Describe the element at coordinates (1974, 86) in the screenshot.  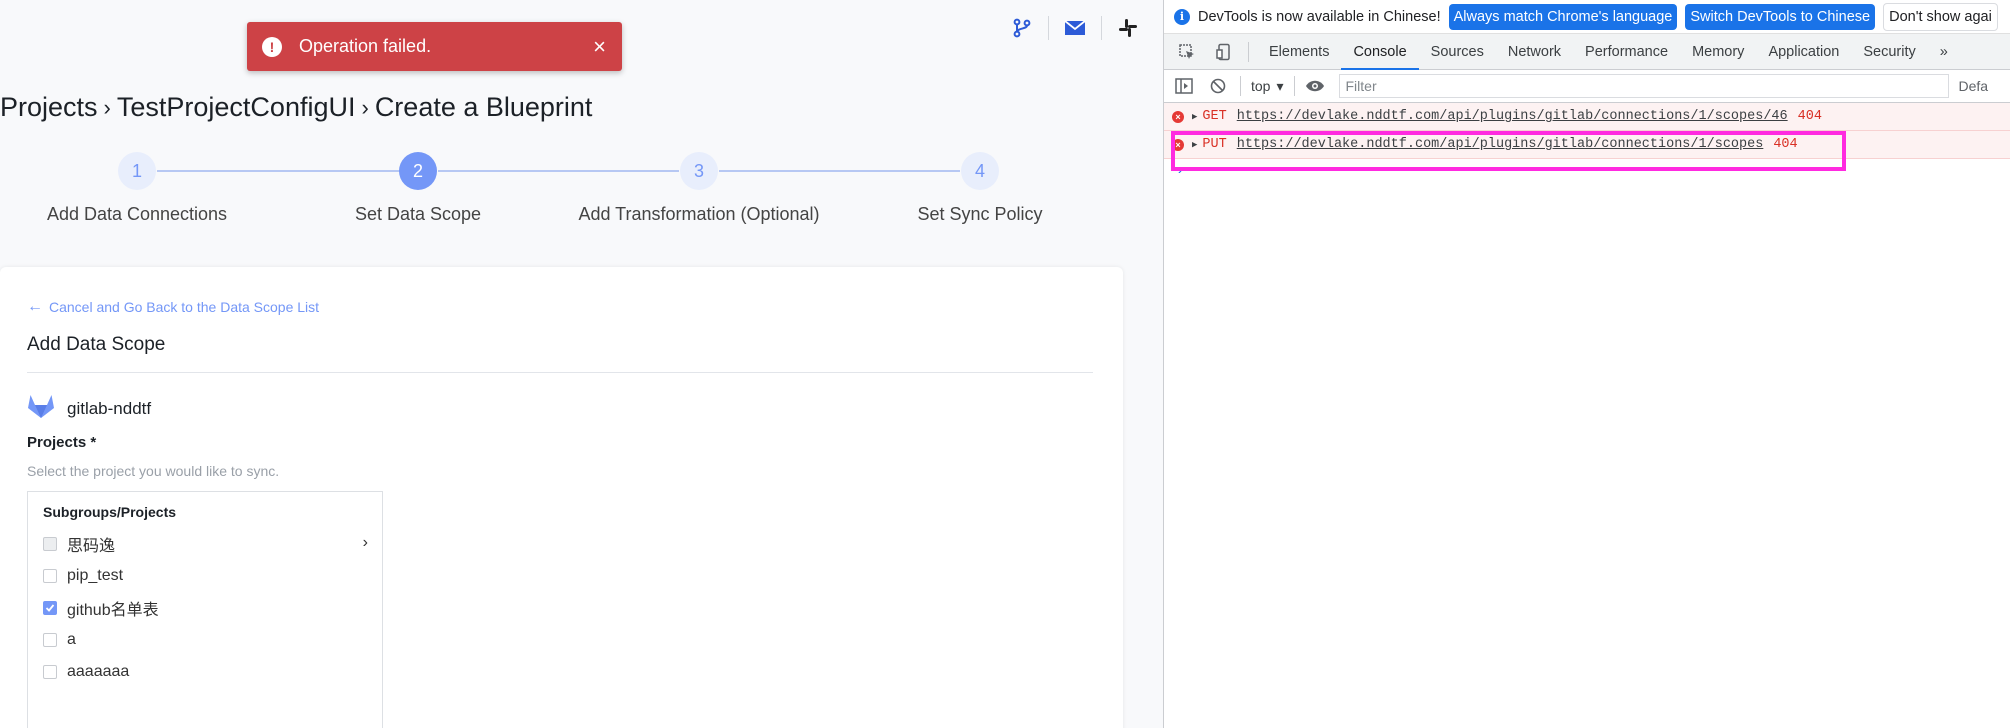
I see `log-levels-dropdown: Defa` at that location.